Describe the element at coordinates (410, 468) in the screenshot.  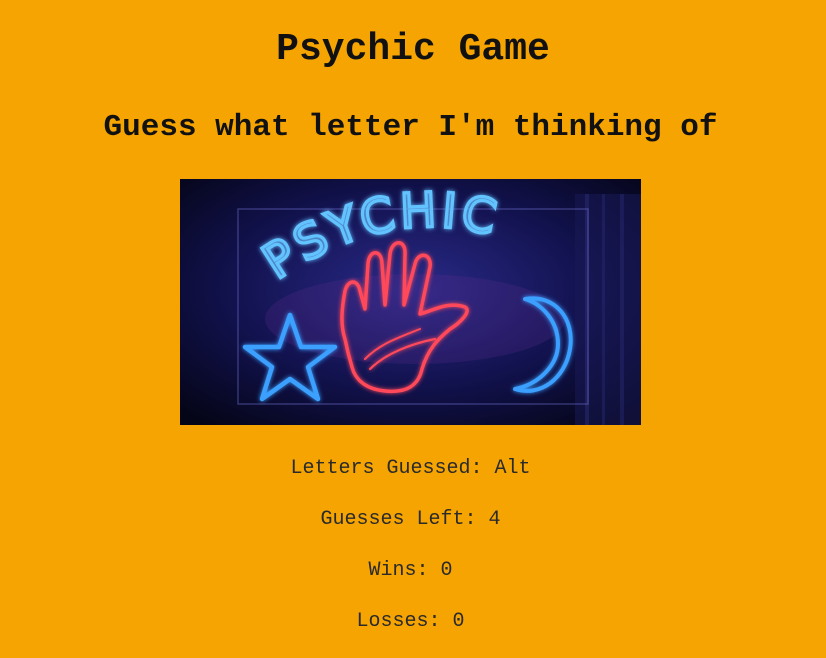
I see `letters-guessed-text: Letters Guessed: Alt` at that location.